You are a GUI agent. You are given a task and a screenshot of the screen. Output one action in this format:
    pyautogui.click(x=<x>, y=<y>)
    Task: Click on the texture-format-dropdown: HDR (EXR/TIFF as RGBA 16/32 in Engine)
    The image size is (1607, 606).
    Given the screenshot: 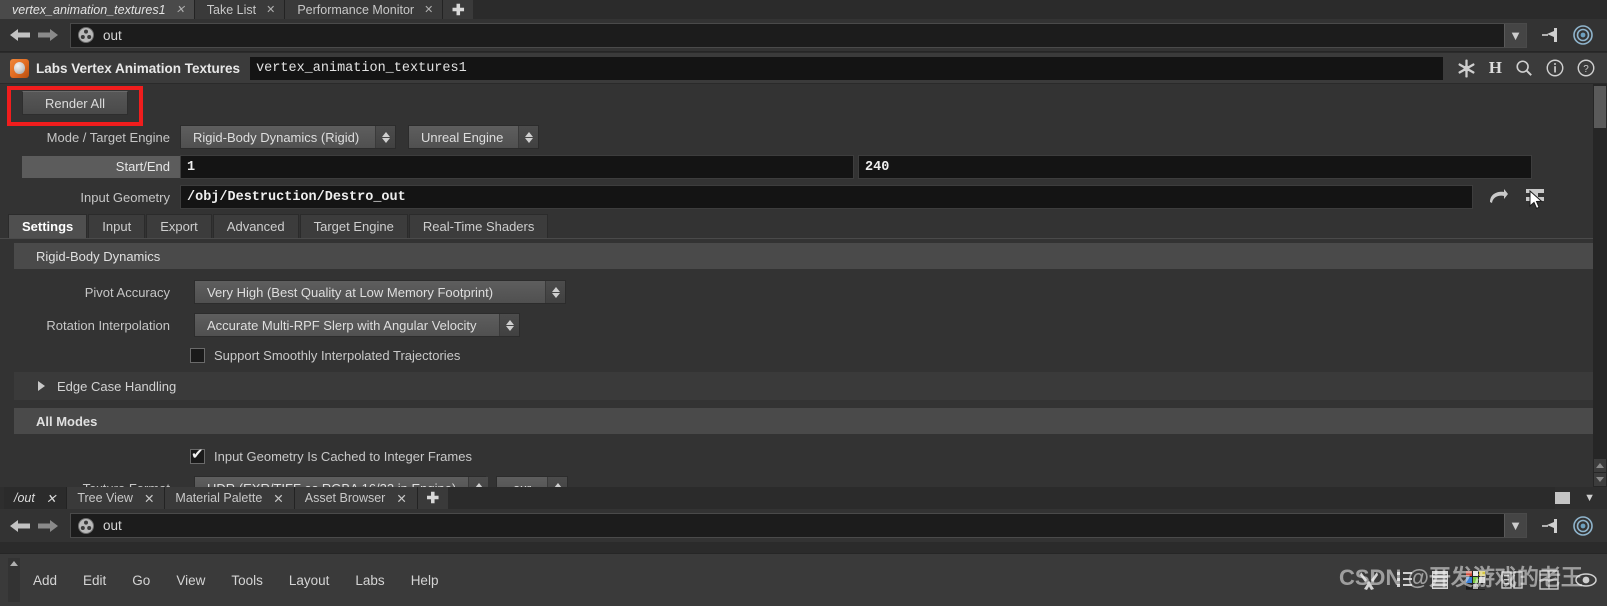 What is the action you would take?
    pyautogui.click(x=341, y=481)
    